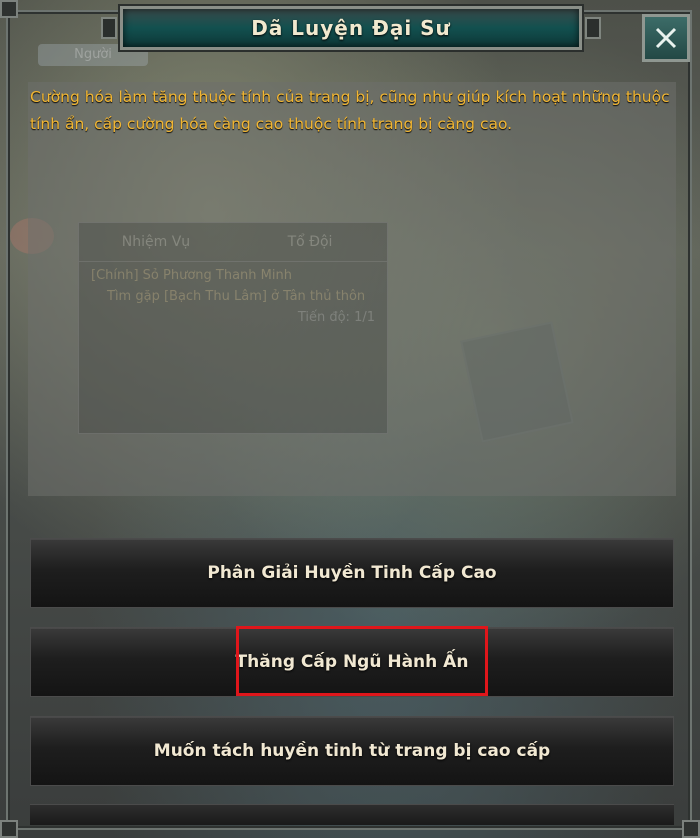  What do you see at coordinates (310, 242) in the screenshot?
I see `ghost-tab-team: Tổ Đội` at bounding box center [310, 242].